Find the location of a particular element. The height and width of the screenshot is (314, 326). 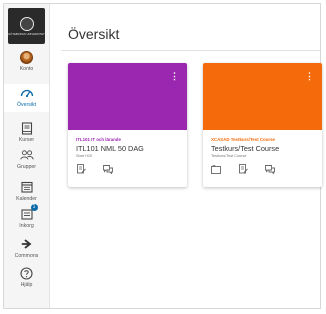

nav-item-hjalp: Hjälp is located at coordinates (26, 280).